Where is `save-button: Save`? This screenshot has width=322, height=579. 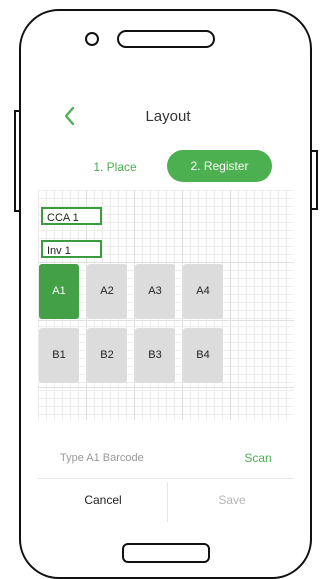 save-button: Save is located at coordinates (232, 500).